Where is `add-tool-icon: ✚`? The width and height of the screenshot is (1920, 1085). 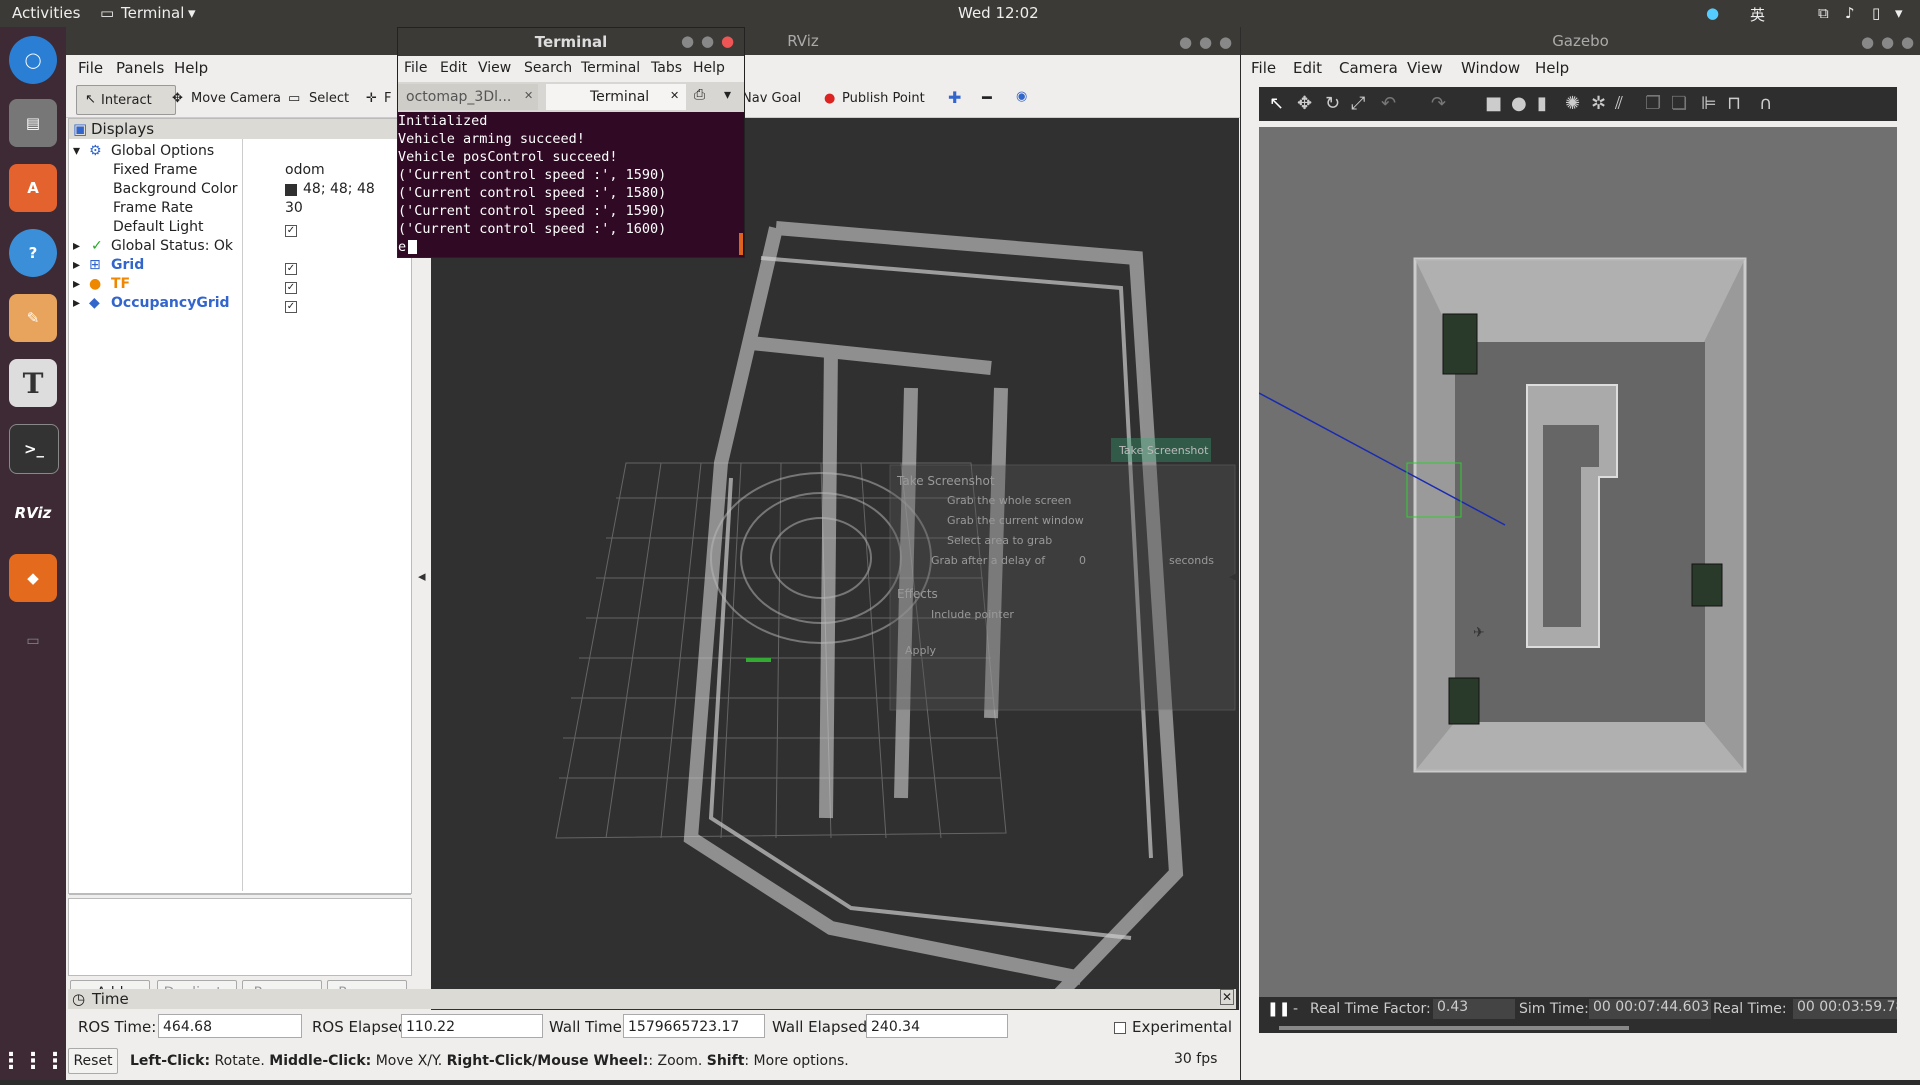
add-tool-icon: ✚ is located at coordinates (954, 97).